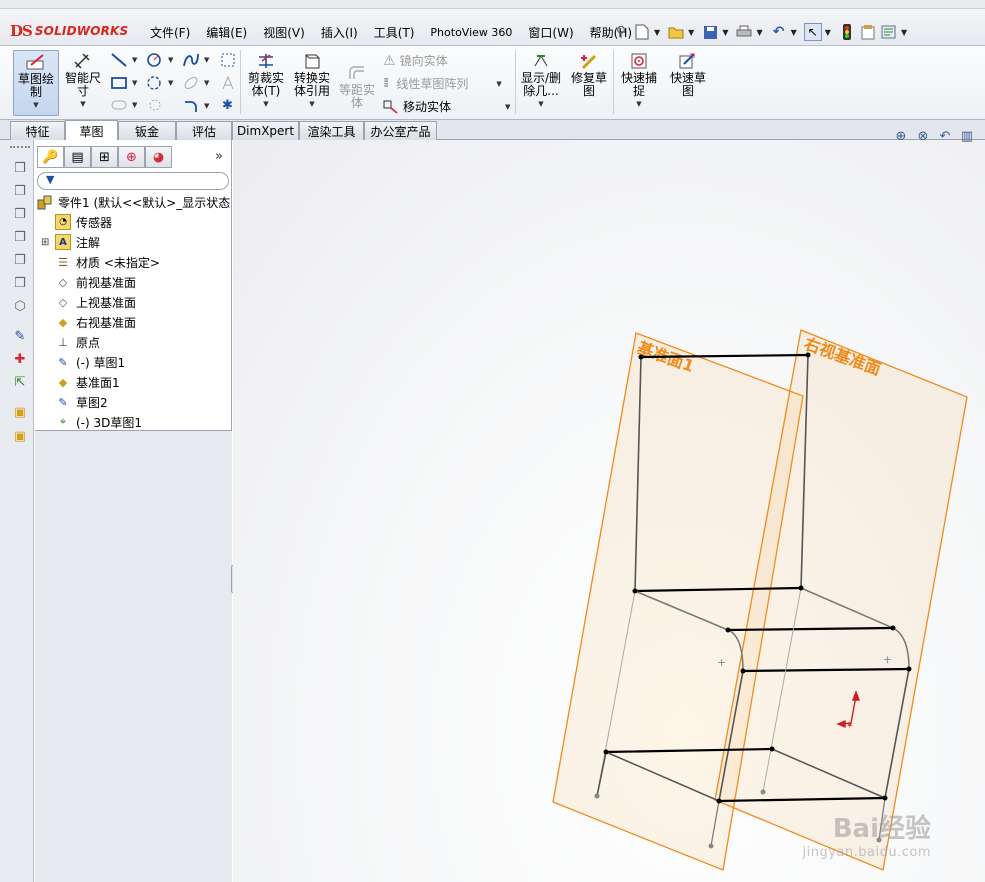 This screenshot has height=882, width=985. What do you see at coordinates (206, 106) in the screenshot?
I see `fillet-dropdown-icon: ▼` at bounding box center [206, 106].